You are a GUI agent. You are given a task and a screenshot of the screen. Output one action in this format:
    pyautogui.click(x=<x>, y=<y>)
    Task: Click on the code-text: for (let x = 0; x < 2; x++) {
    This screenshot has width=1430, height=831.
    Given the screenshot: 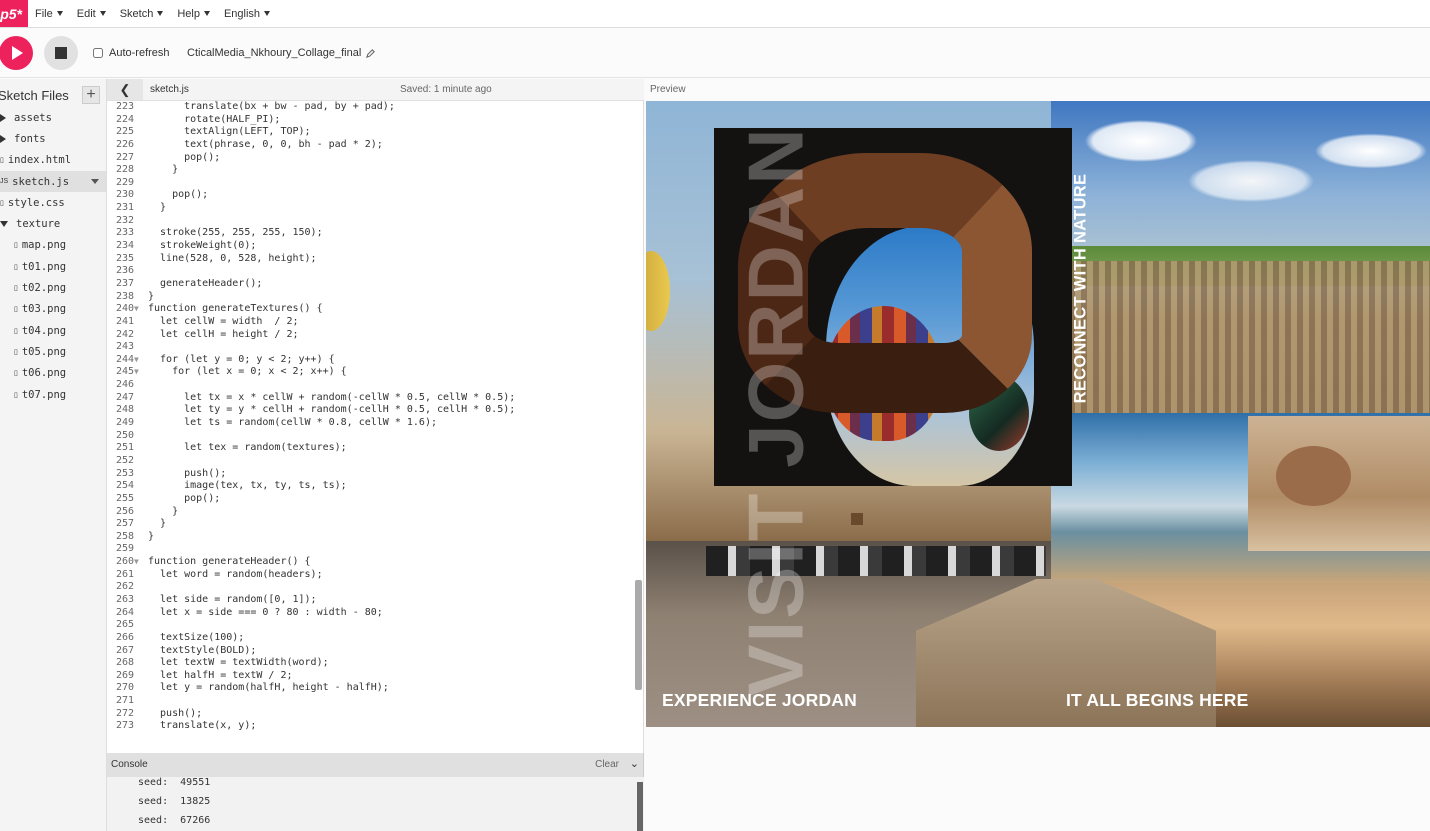 What is the action you would take?
    pyautogui.click(x=247, y=372)
    